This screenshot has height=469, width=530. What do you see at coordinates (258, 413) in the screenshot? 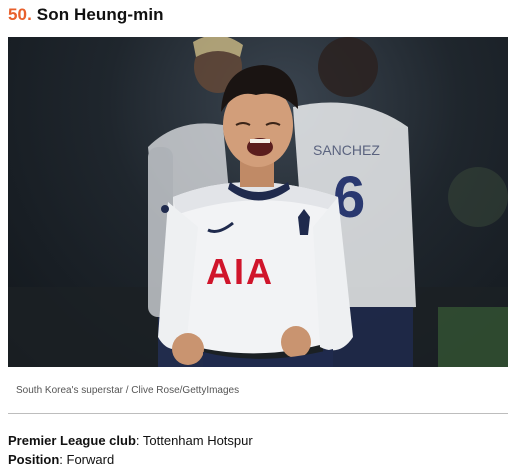
I see `divider` at bounding box center [258, 413].